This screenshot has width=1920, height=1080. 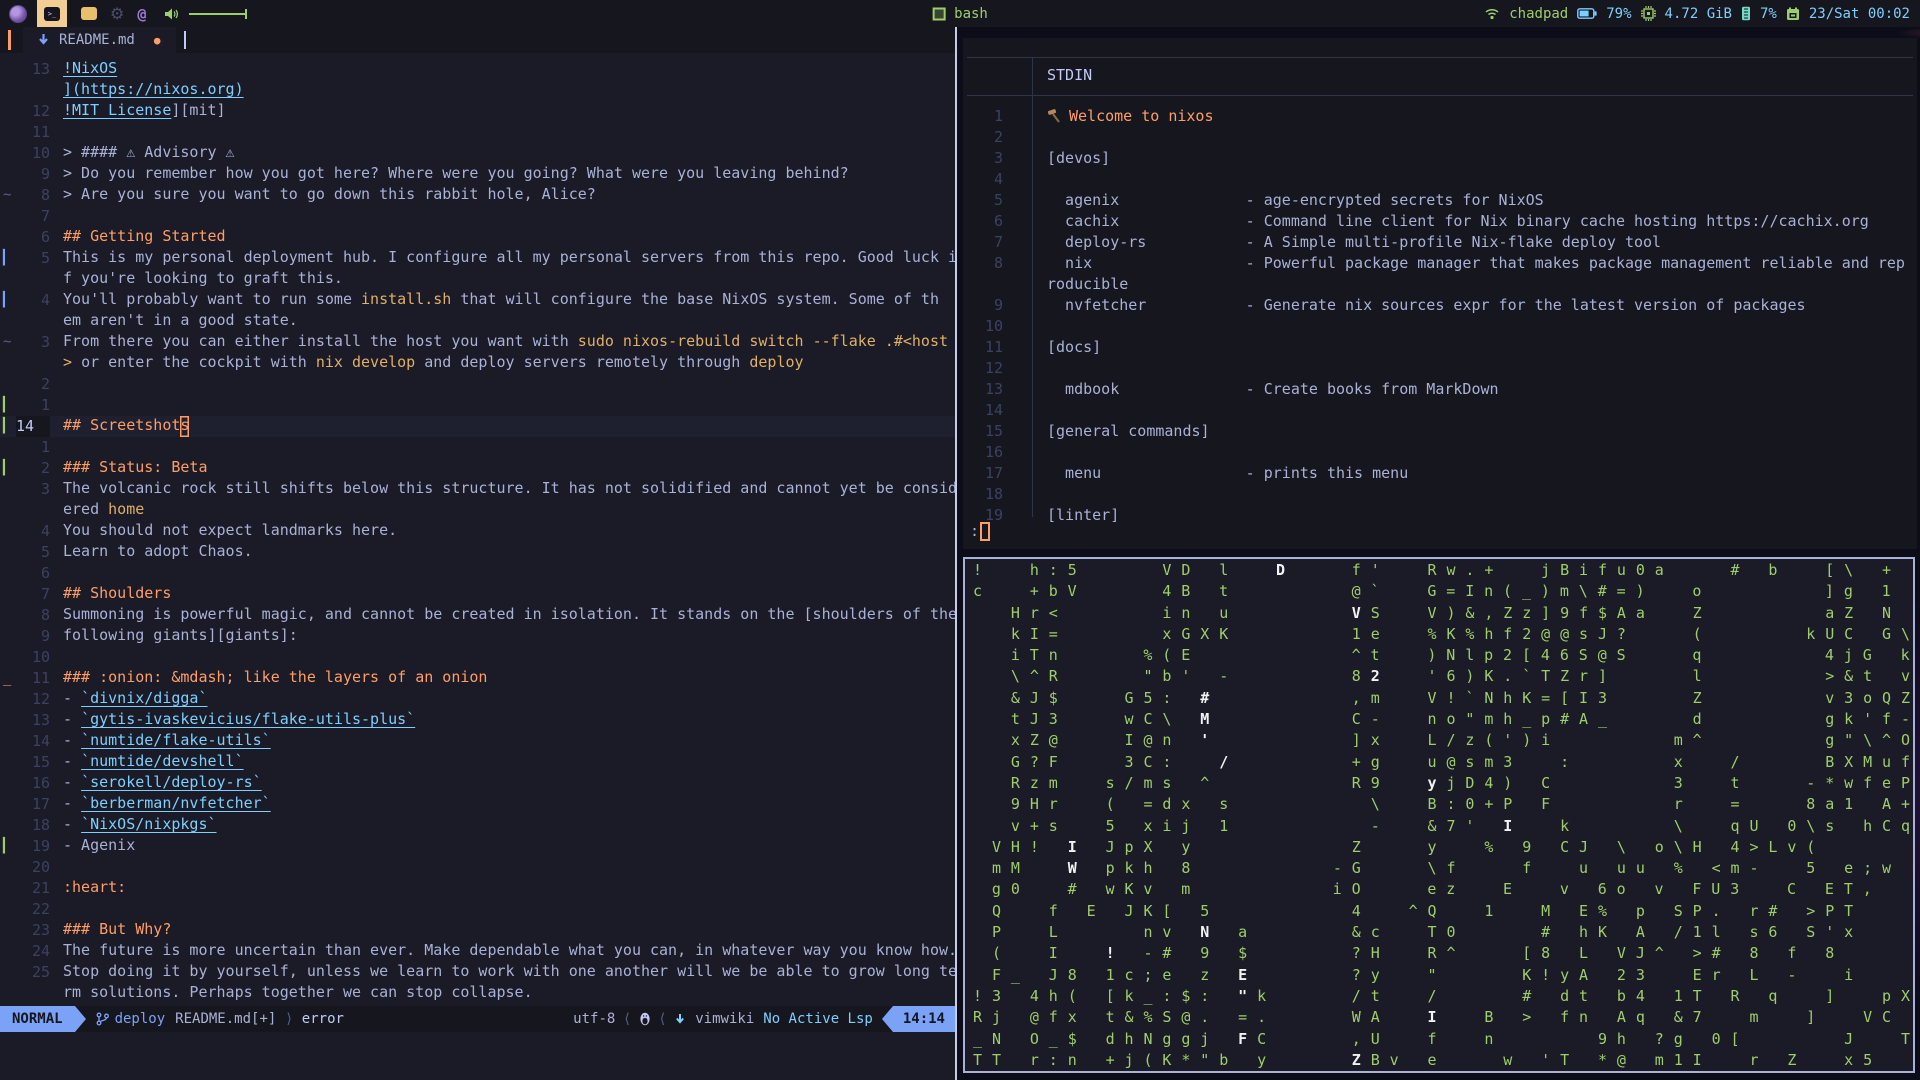 What do you see at coordinates (477, 657) in the screenshot?
I see `editor-line: 10` at bounding box center [477, 657].